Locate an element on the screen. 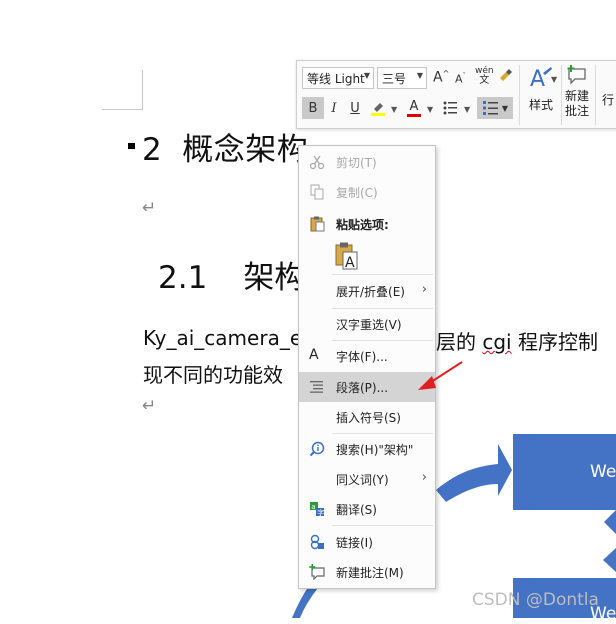 Image resolution: width=616 pixels, height=624 pixels. menu-item-label: 复制(C) is located at coordinates (357, 192).